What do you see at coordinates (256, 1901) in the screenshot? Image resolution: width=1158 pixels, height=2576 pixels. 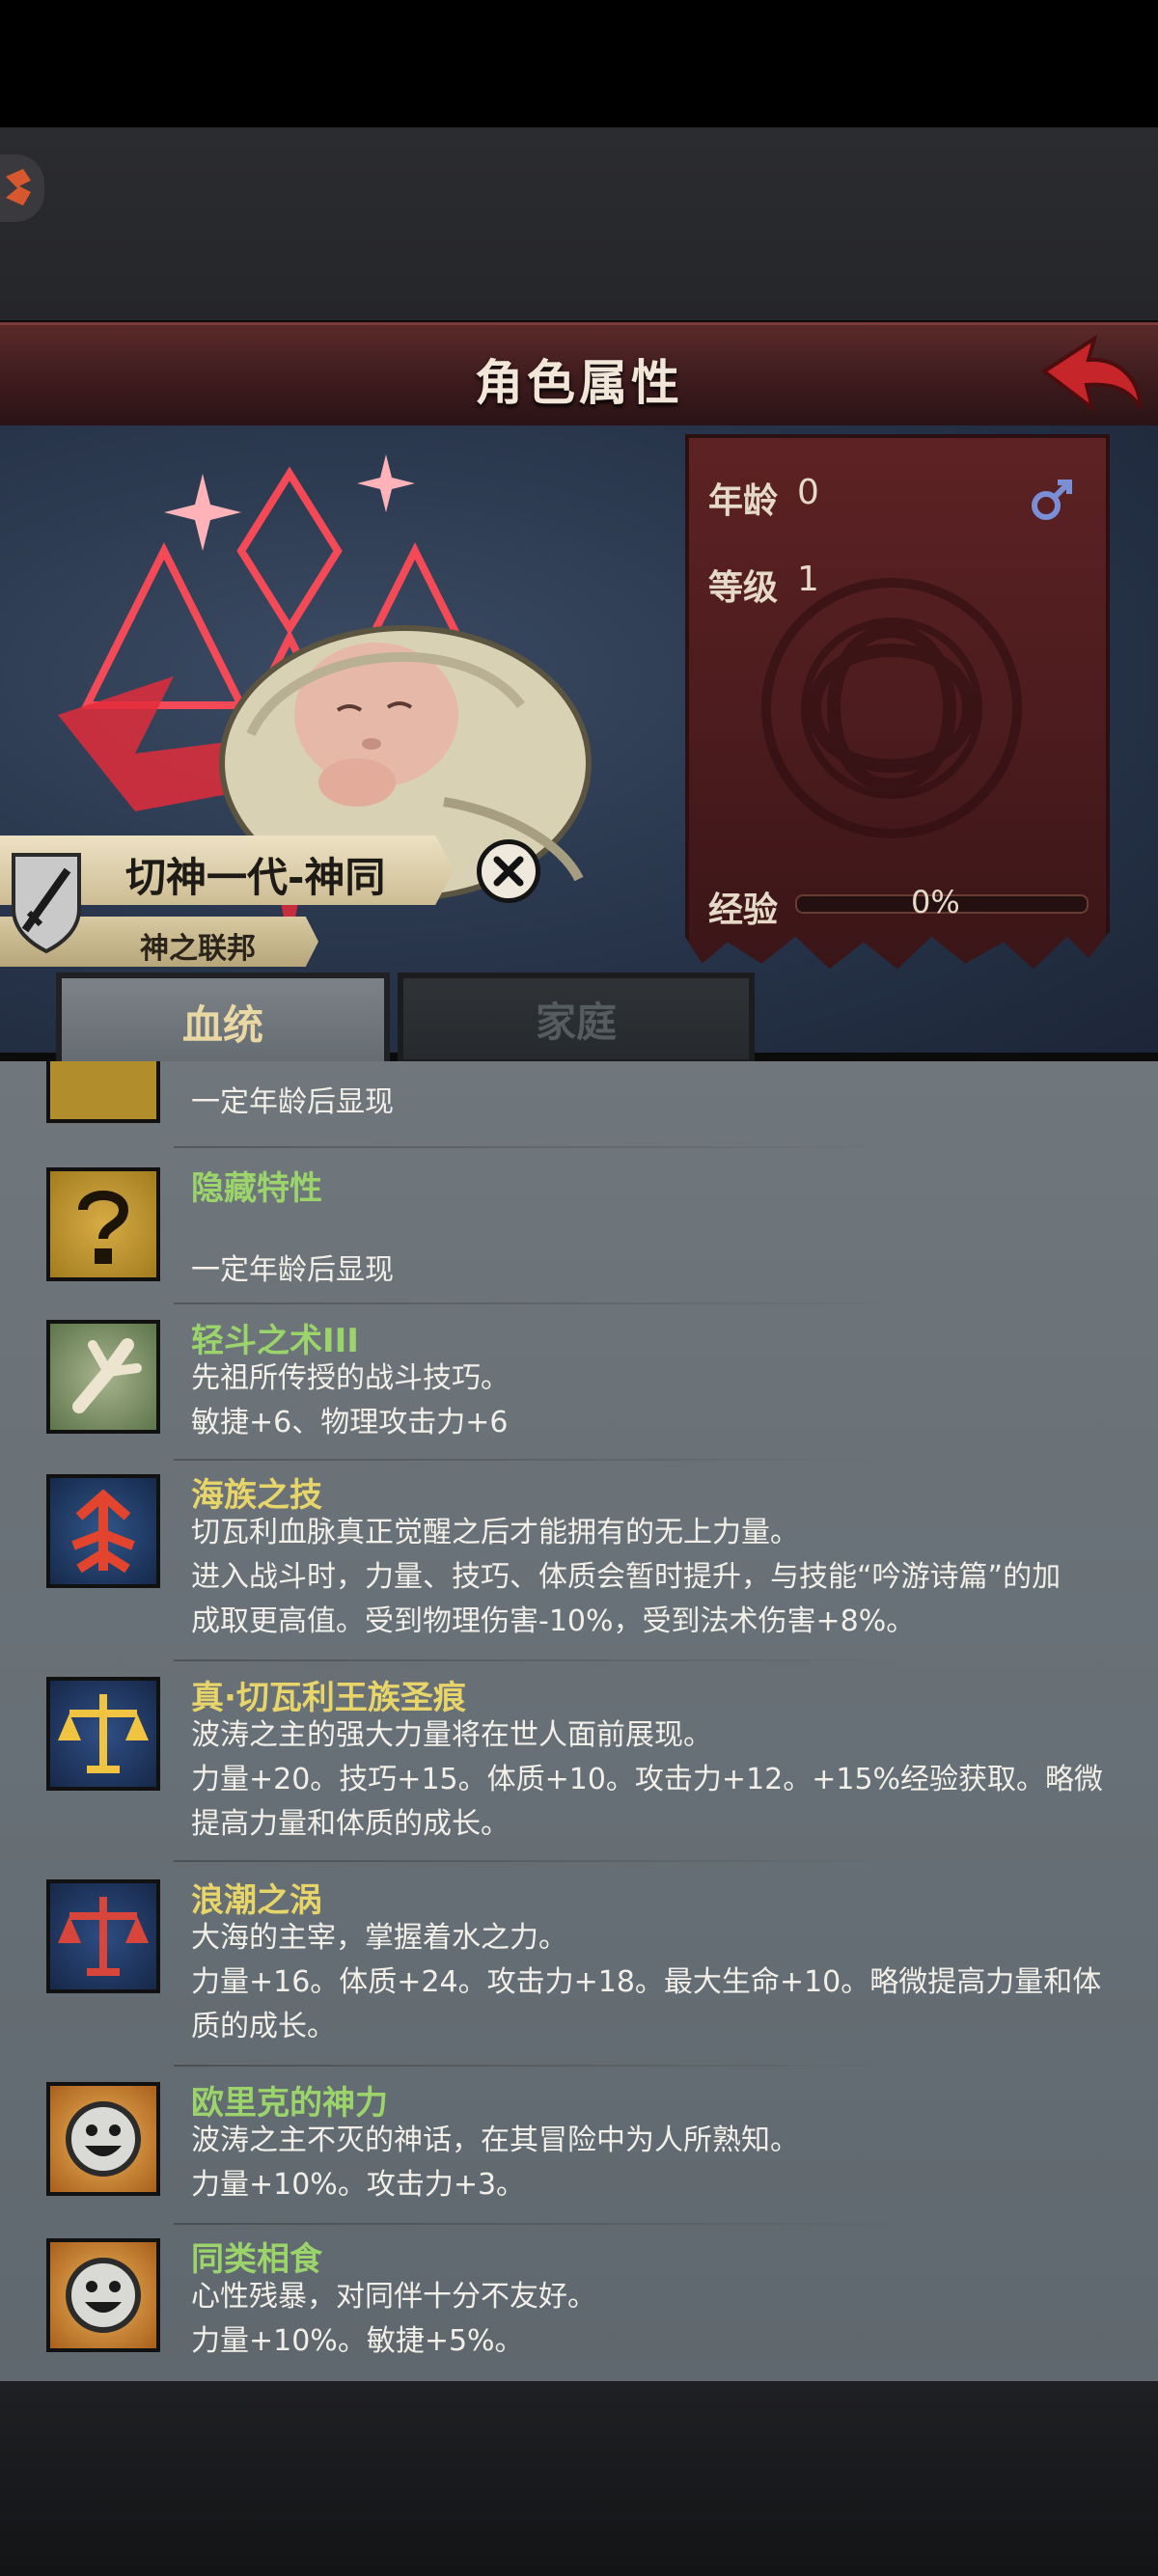 I see `trait-name: 浪潮之涡` at bounding box center [256, 1901].